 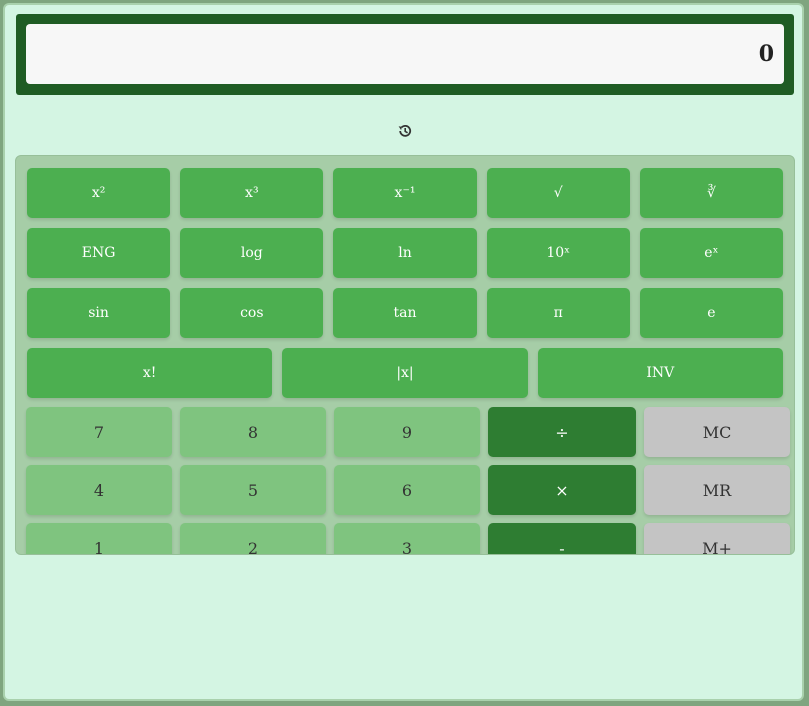 What do you see at coordinates (562, 538) in the screenshot?
I see `subtract-button: -` at bounding box center [562, 538].